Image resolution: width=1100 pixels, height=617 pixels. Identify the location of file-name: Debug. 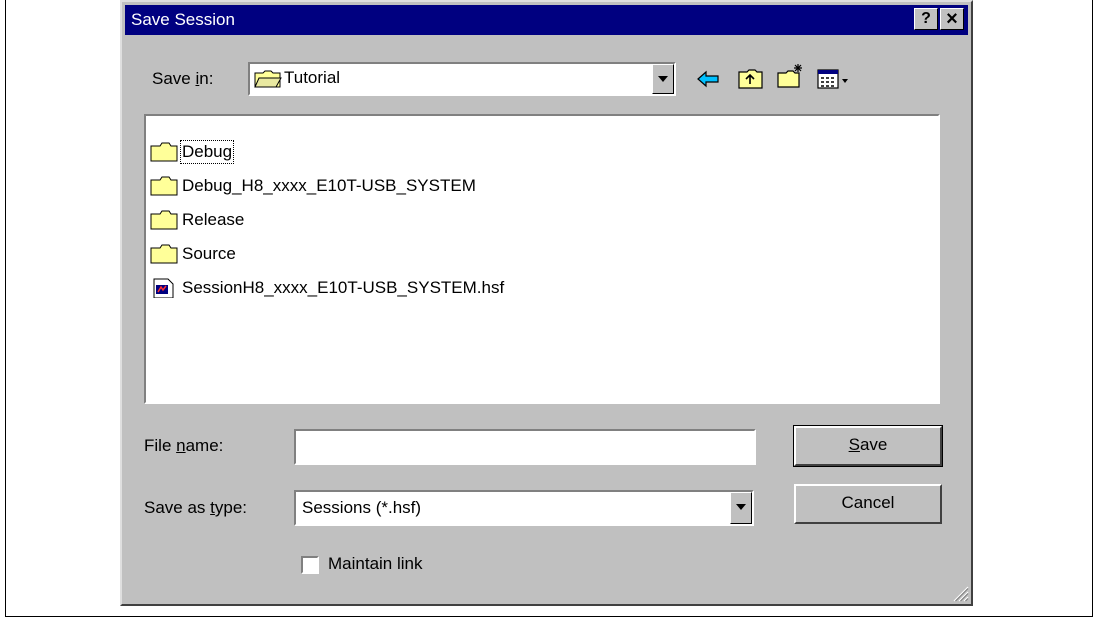
(207, 152).